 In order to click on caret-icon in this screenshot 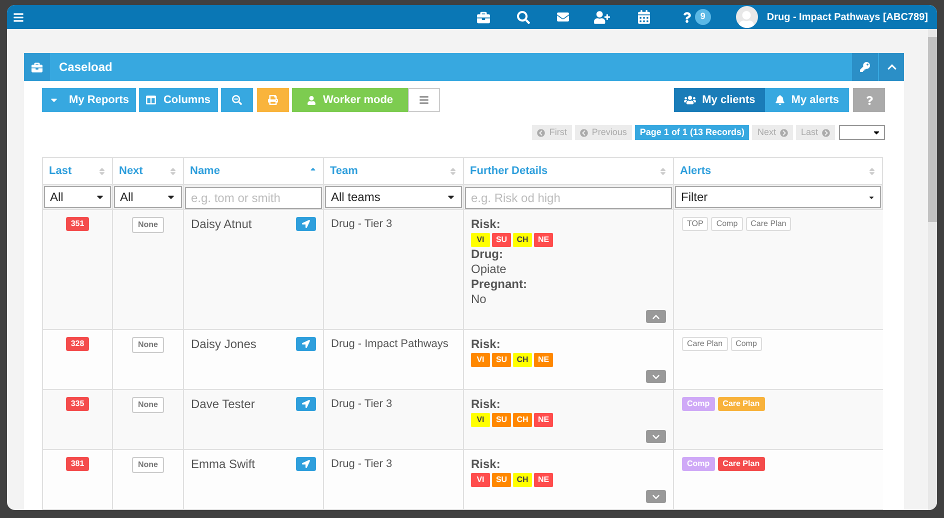, I will do `click(871, 197)`.